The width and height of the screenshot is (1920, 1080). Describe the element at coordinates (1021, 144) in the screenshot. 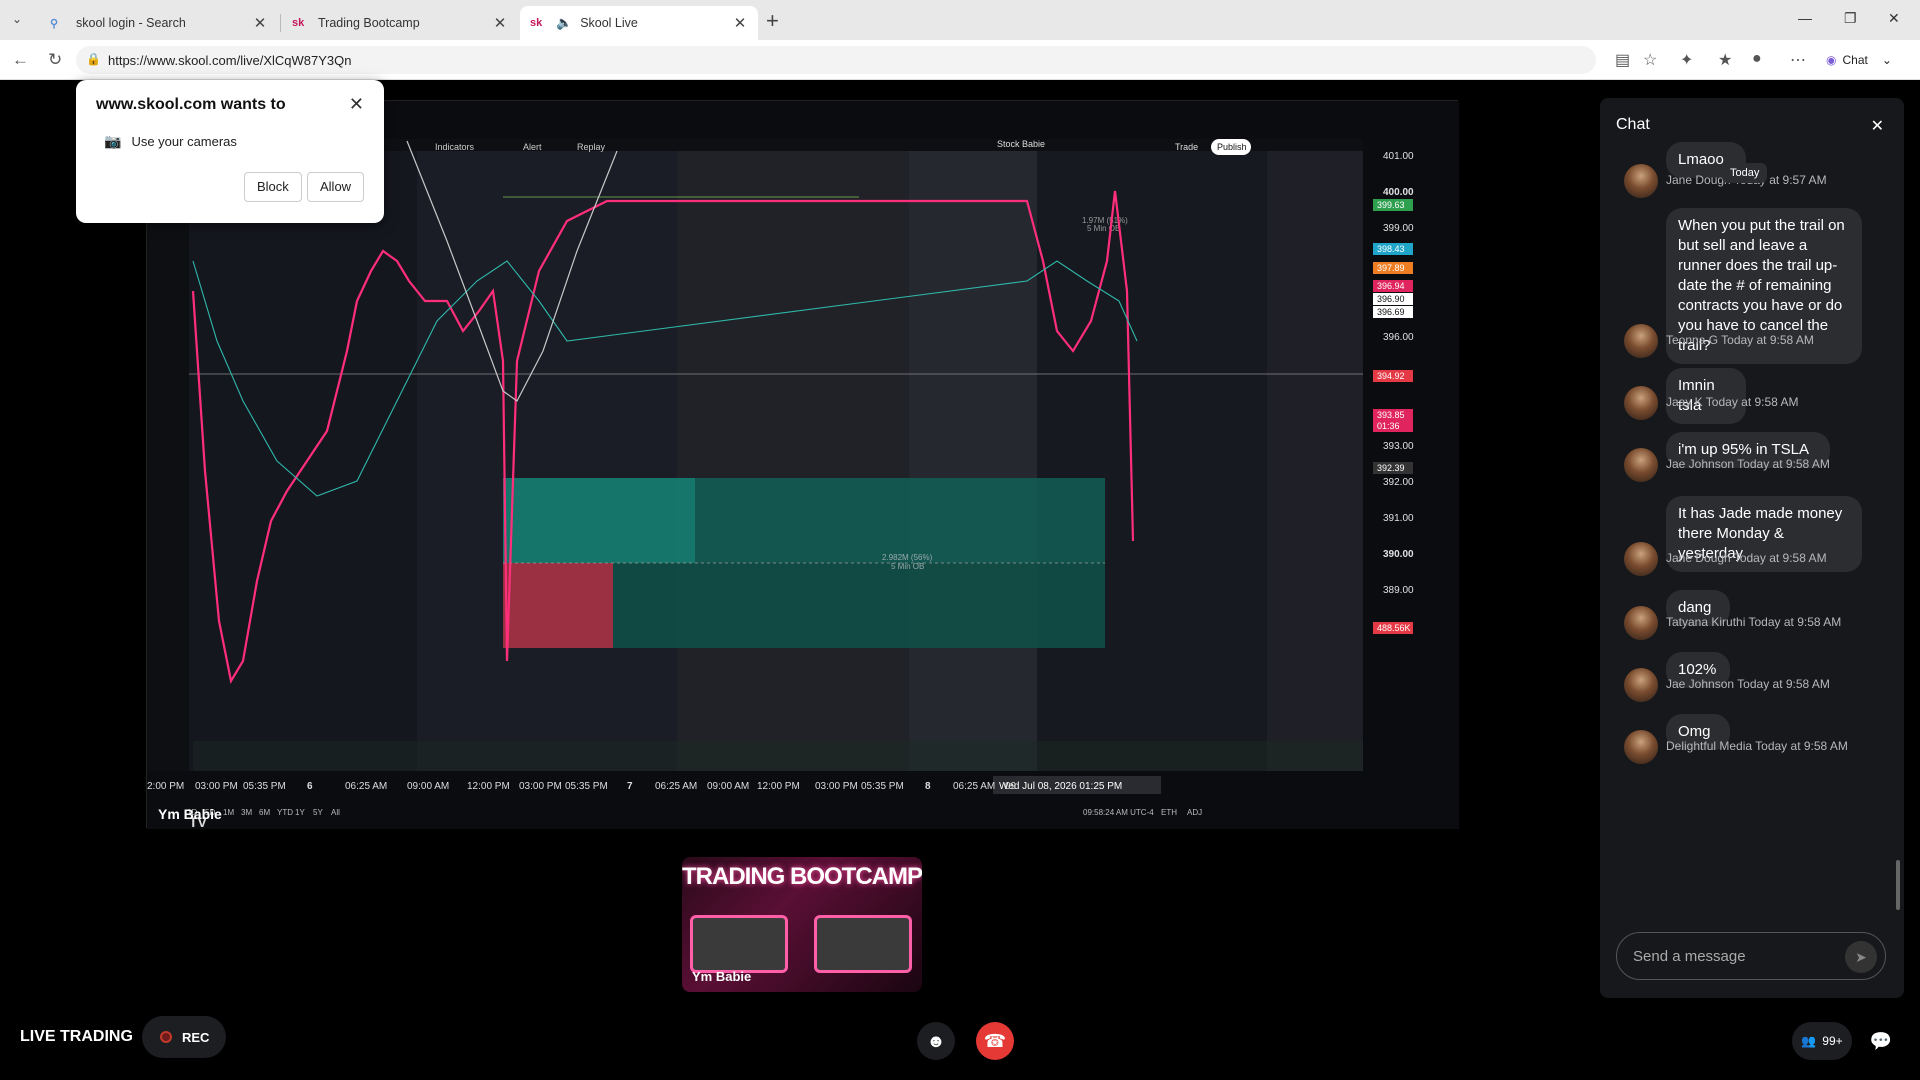

I see `chart-layout-name: Stock Babie` at that location.